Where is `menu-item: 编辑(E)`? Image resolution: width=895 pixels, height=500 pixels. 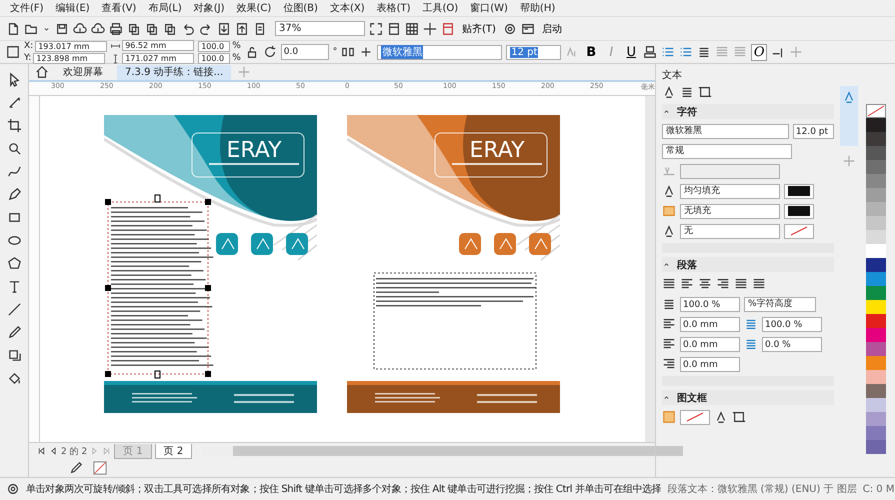
menu-item: 编辑(E) is located at coordinates (73, 8).